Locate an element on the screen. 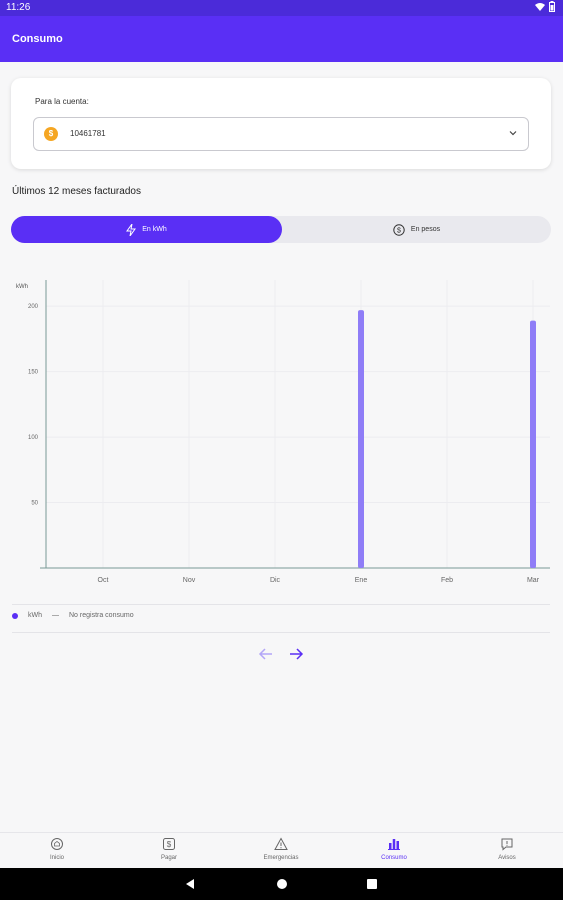 Image resolution: width=563 pixels, height=900 pixels. account-label: Para la cuenta: is located at coordinates (62, 101).